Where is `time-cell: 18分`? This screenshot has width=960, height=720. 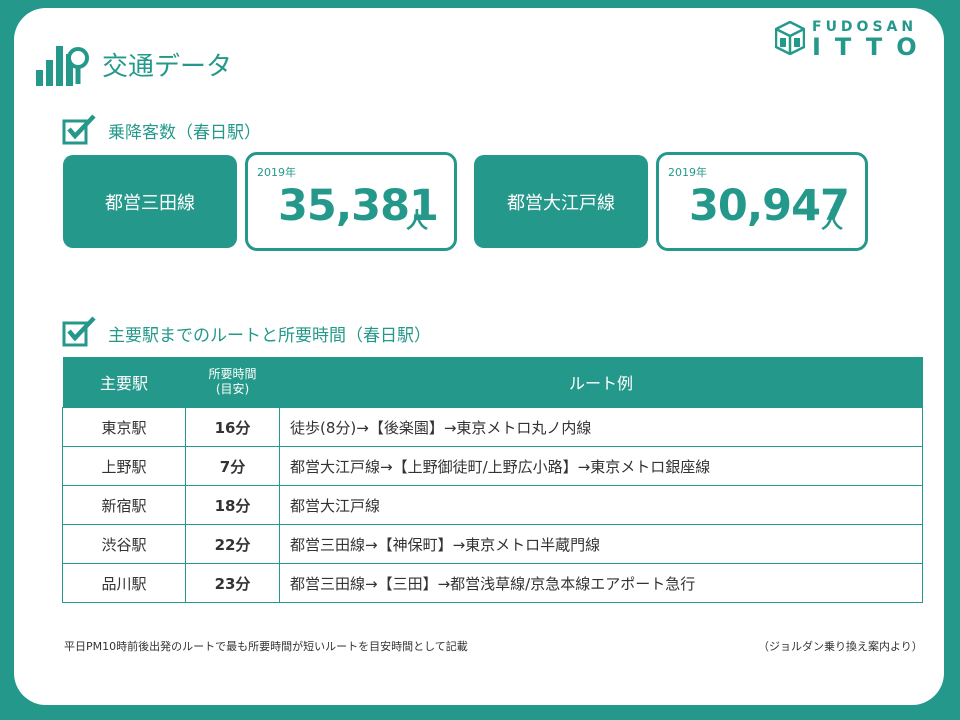
time-cell: 18分 is located at coordinates (232, 505).